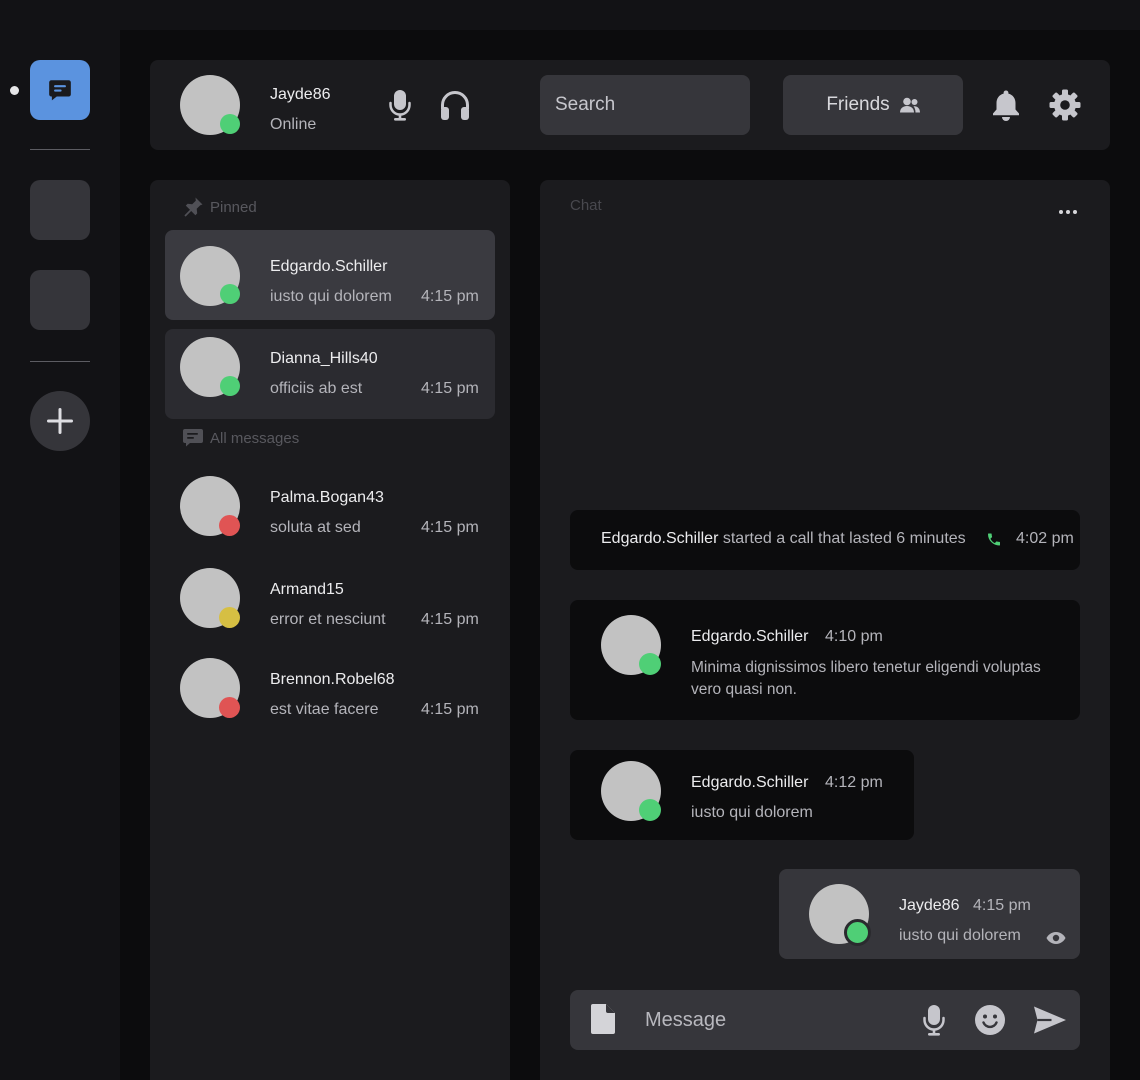  Describe the element at coordinates (193, 438) in the screenshot. I see `message-icon` at that location.